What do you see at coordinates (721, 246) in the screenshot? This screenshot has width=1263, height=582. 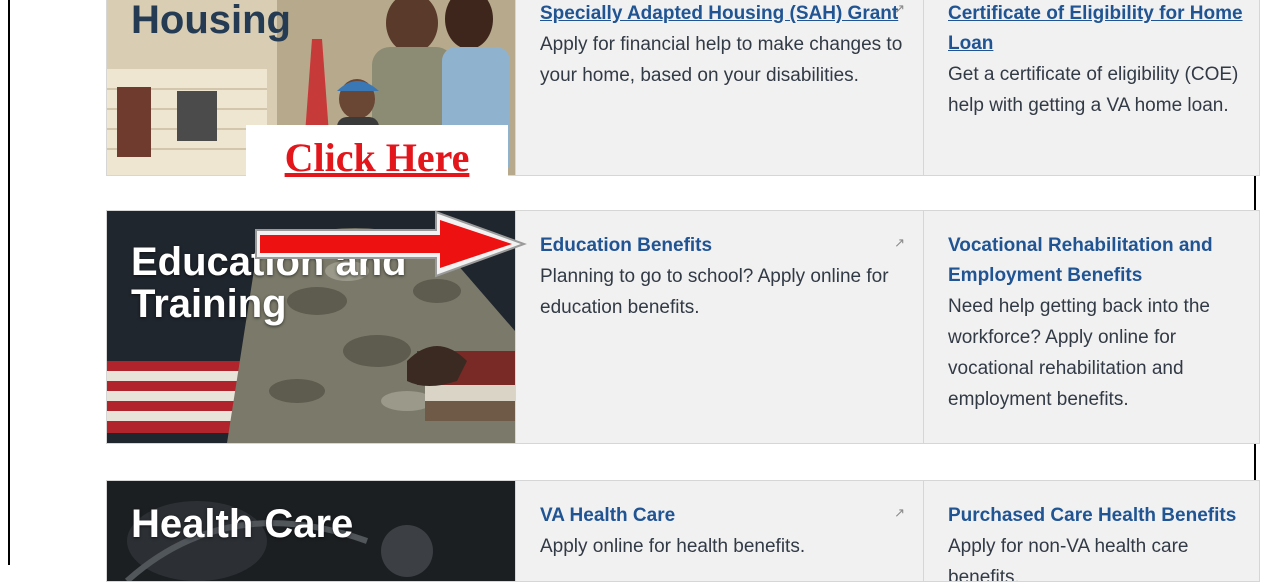 I see `education-benefits-link: Education Benefits` at bounding box center [721, 246].